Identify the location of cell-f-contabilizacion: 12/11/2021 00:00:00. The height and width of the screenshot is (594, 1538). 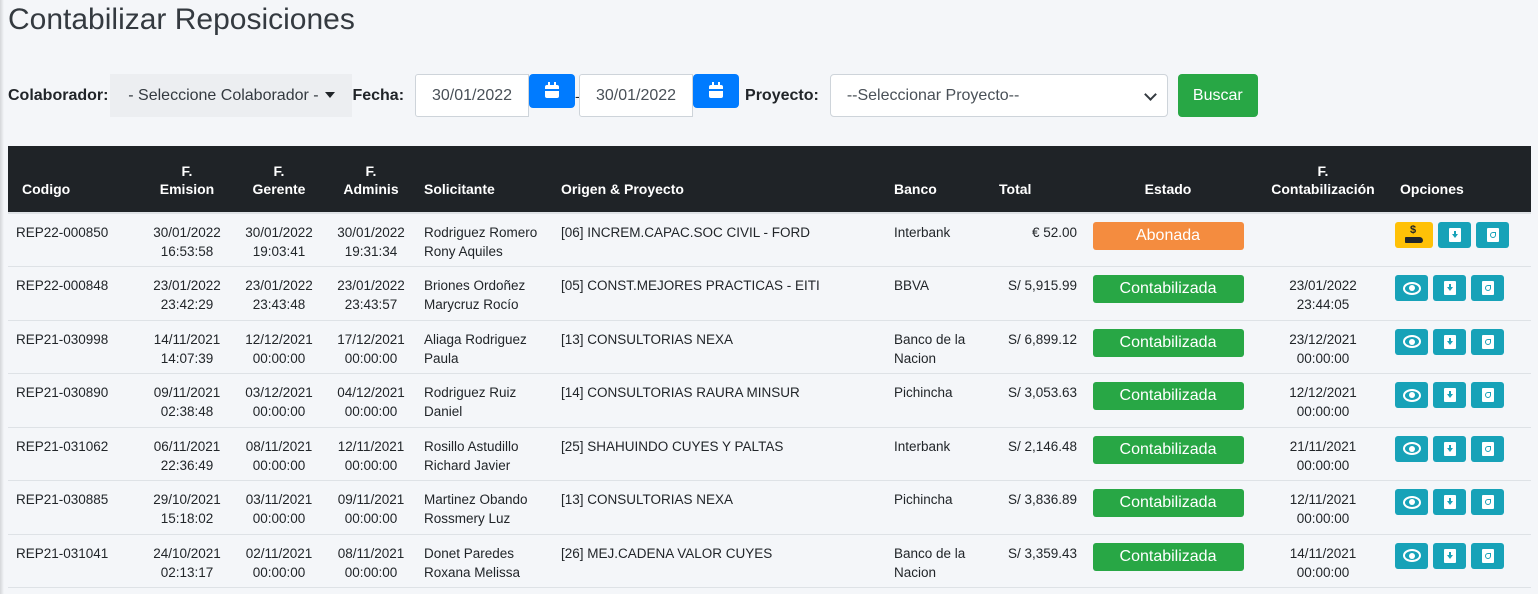
(1323, 509).